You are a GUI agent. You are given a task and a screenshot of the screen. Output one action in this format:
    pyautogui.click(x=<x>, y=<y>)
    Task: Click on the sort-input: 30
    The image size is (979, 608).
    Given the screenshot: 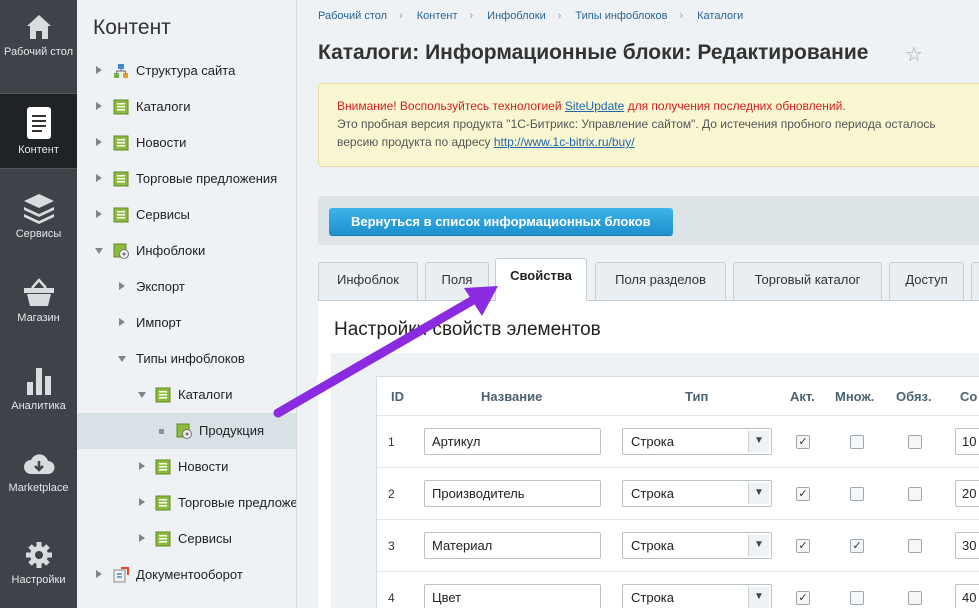 What is the action you would take?
    pyautogui.click(x=967, y=545)
    